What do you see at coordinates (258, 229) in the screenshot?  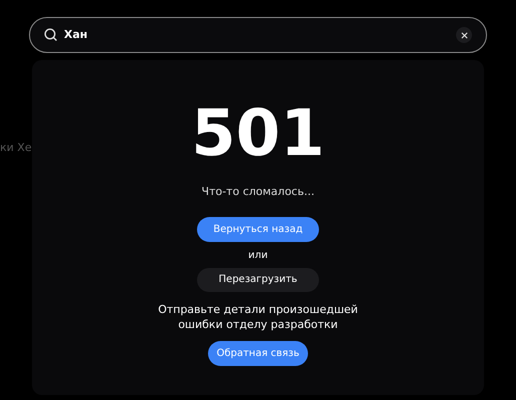 I see `back-button: Вернуться назад` at bounding box center [258, 229].